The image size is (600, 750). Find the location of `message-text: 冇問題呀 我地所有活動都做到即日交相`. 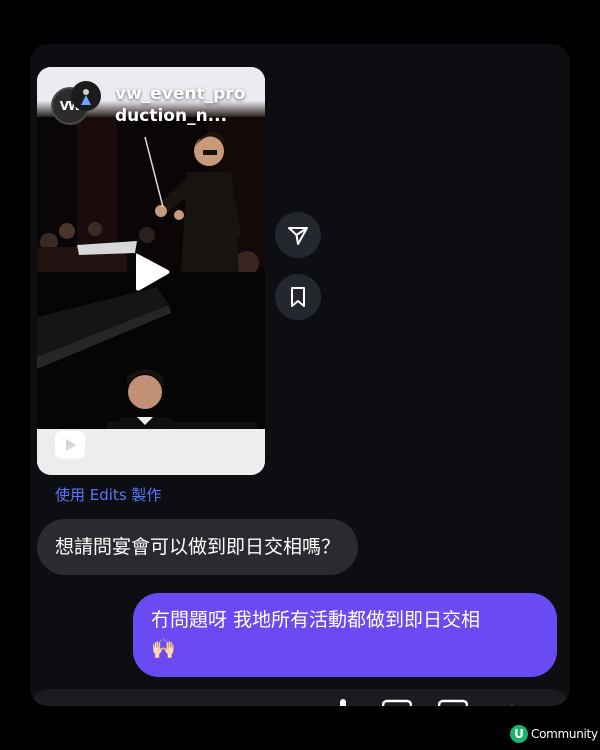

message-text: 冇問題呀 我地所有活動都做到即日交相 is located at coordinates (316, 620).